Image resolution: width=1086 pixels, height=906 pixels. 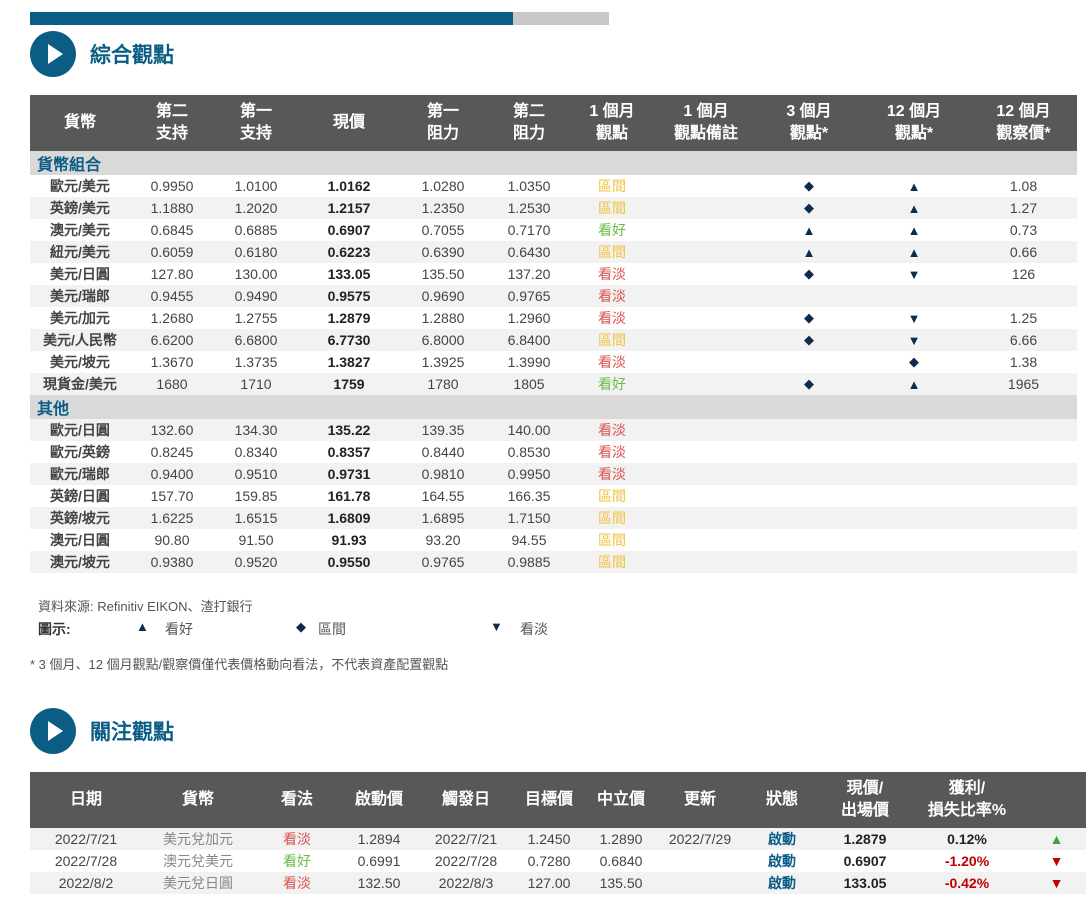 I want to click on column-header-label: 目標價, so click(x=548, y=799).